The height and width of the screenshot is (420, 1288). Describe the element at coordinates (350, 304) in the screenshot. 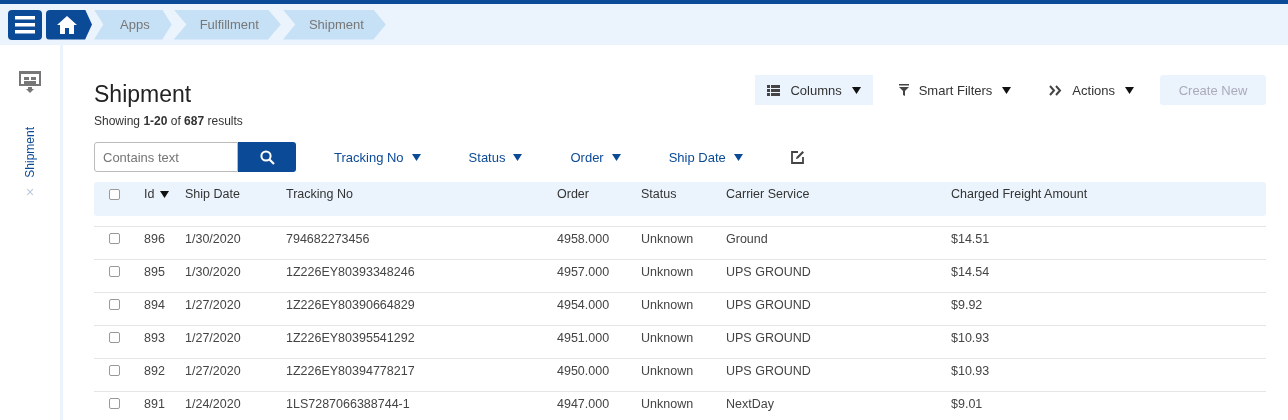

I see `table-cell: 1Z226EY80390664829` at that location.